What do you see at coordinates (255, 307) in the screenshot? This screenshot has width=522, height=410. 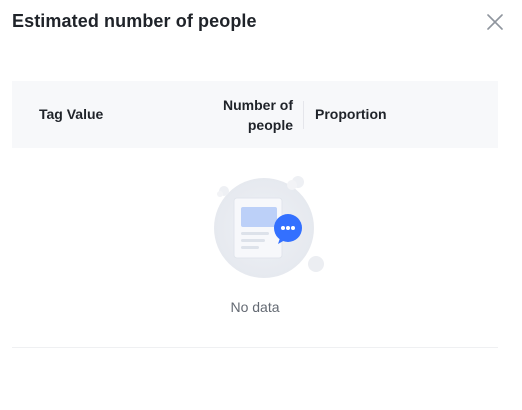 I see `empty-state-text: No data` at bounding box center [255, 307].